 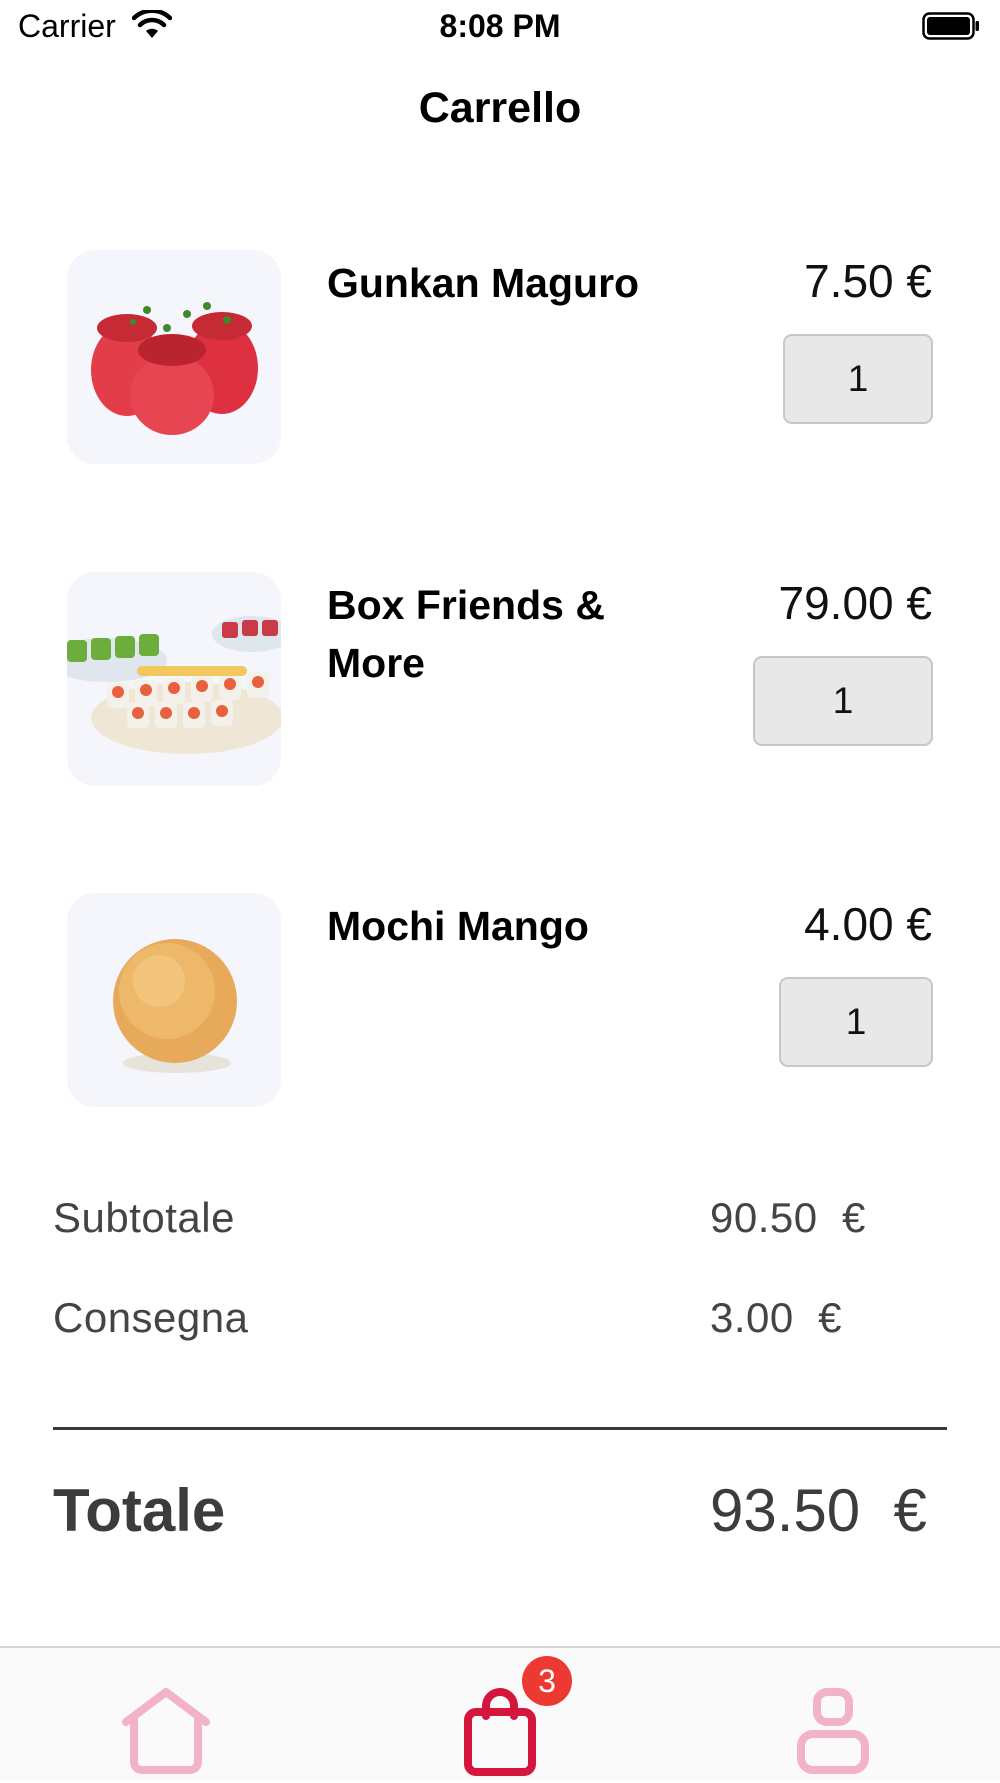 I want to click on subtotal-label: Subtotale, so click(x=144, y=1217).